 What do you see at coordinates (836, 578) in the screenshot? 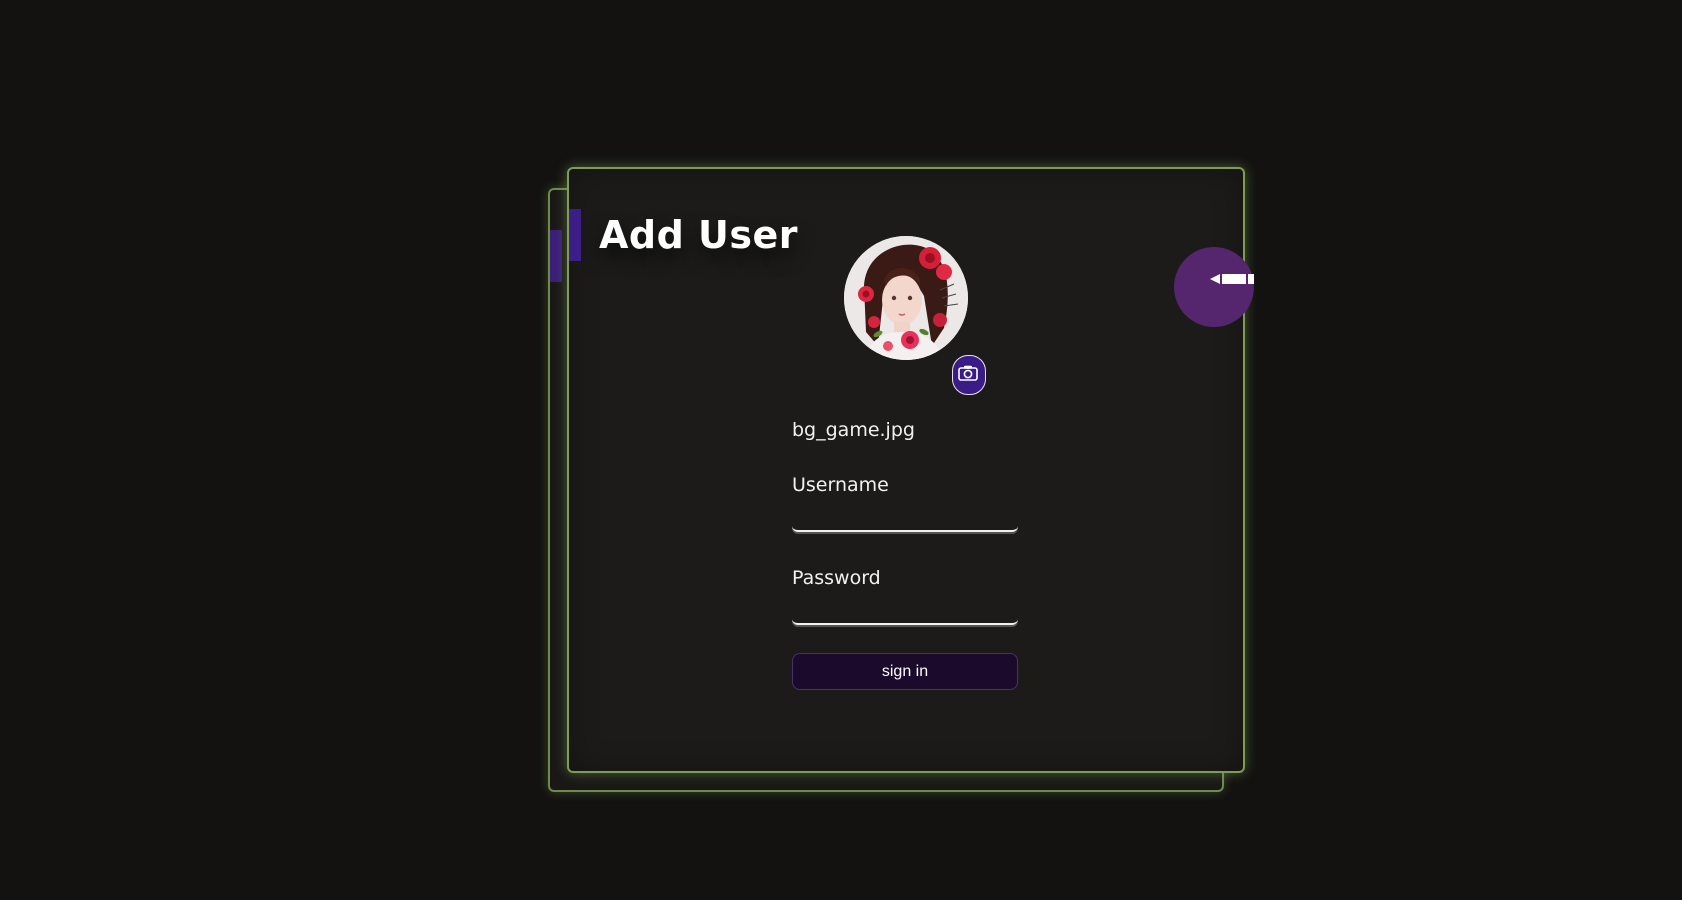
I see `password-label: Password` at bounding box center [836, 578].